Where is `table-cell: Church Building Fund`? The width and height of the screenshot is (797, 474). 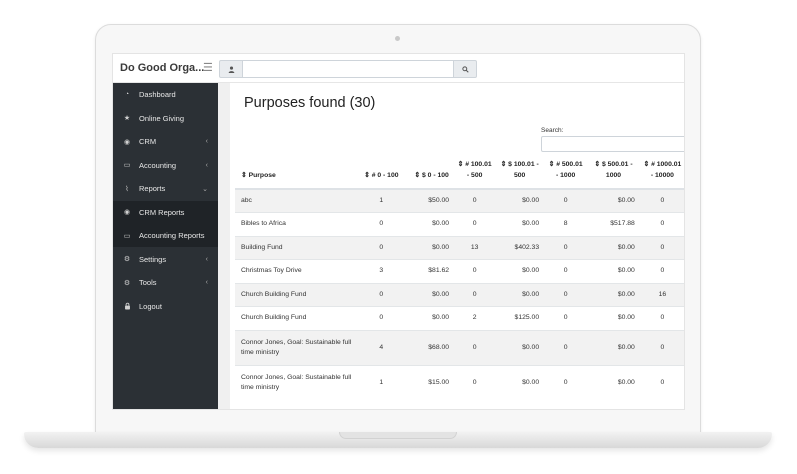 table-cell: Church Building Fund is located at coordinates (295, 318).